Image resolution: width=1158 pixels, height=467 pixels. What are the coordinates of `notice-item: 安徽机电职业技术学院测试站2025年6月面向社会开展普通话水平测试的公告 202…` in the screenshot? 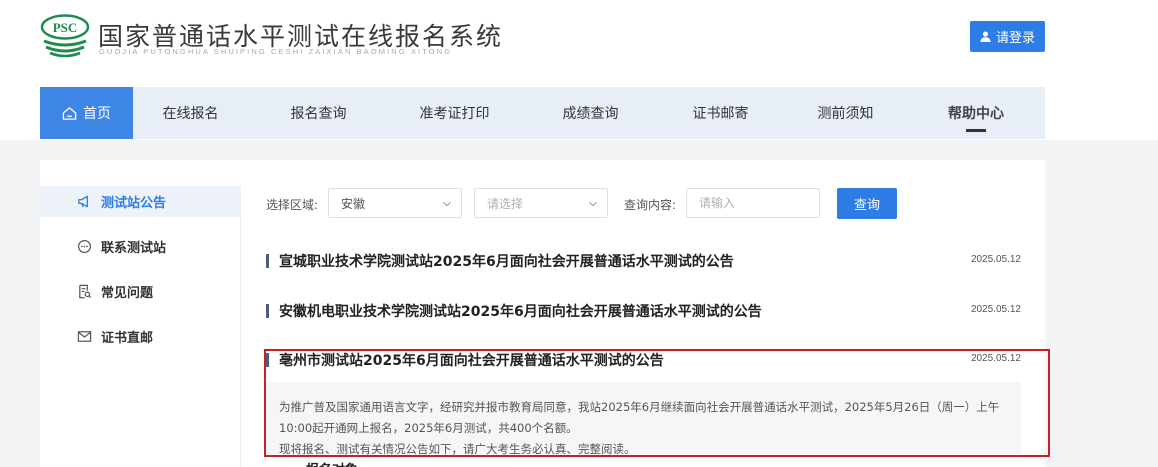 It's located at (643, 311).